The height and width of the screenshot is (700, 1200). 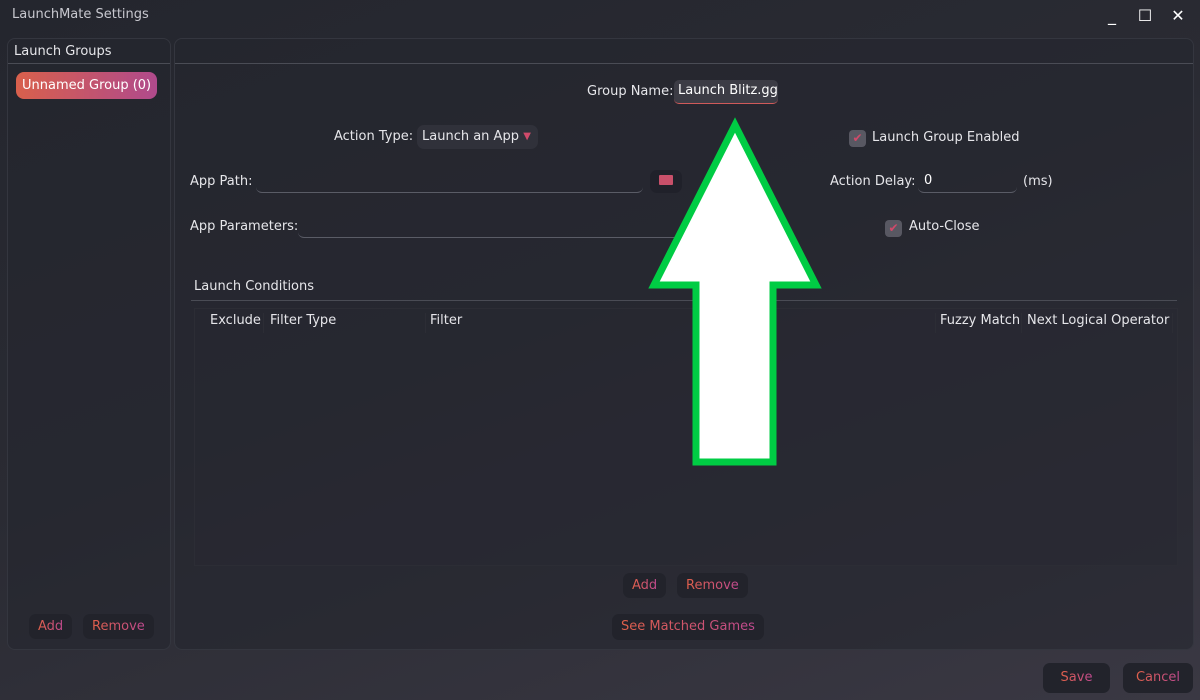 I want to click on annotation-arrow, so click(x=735, y=291).